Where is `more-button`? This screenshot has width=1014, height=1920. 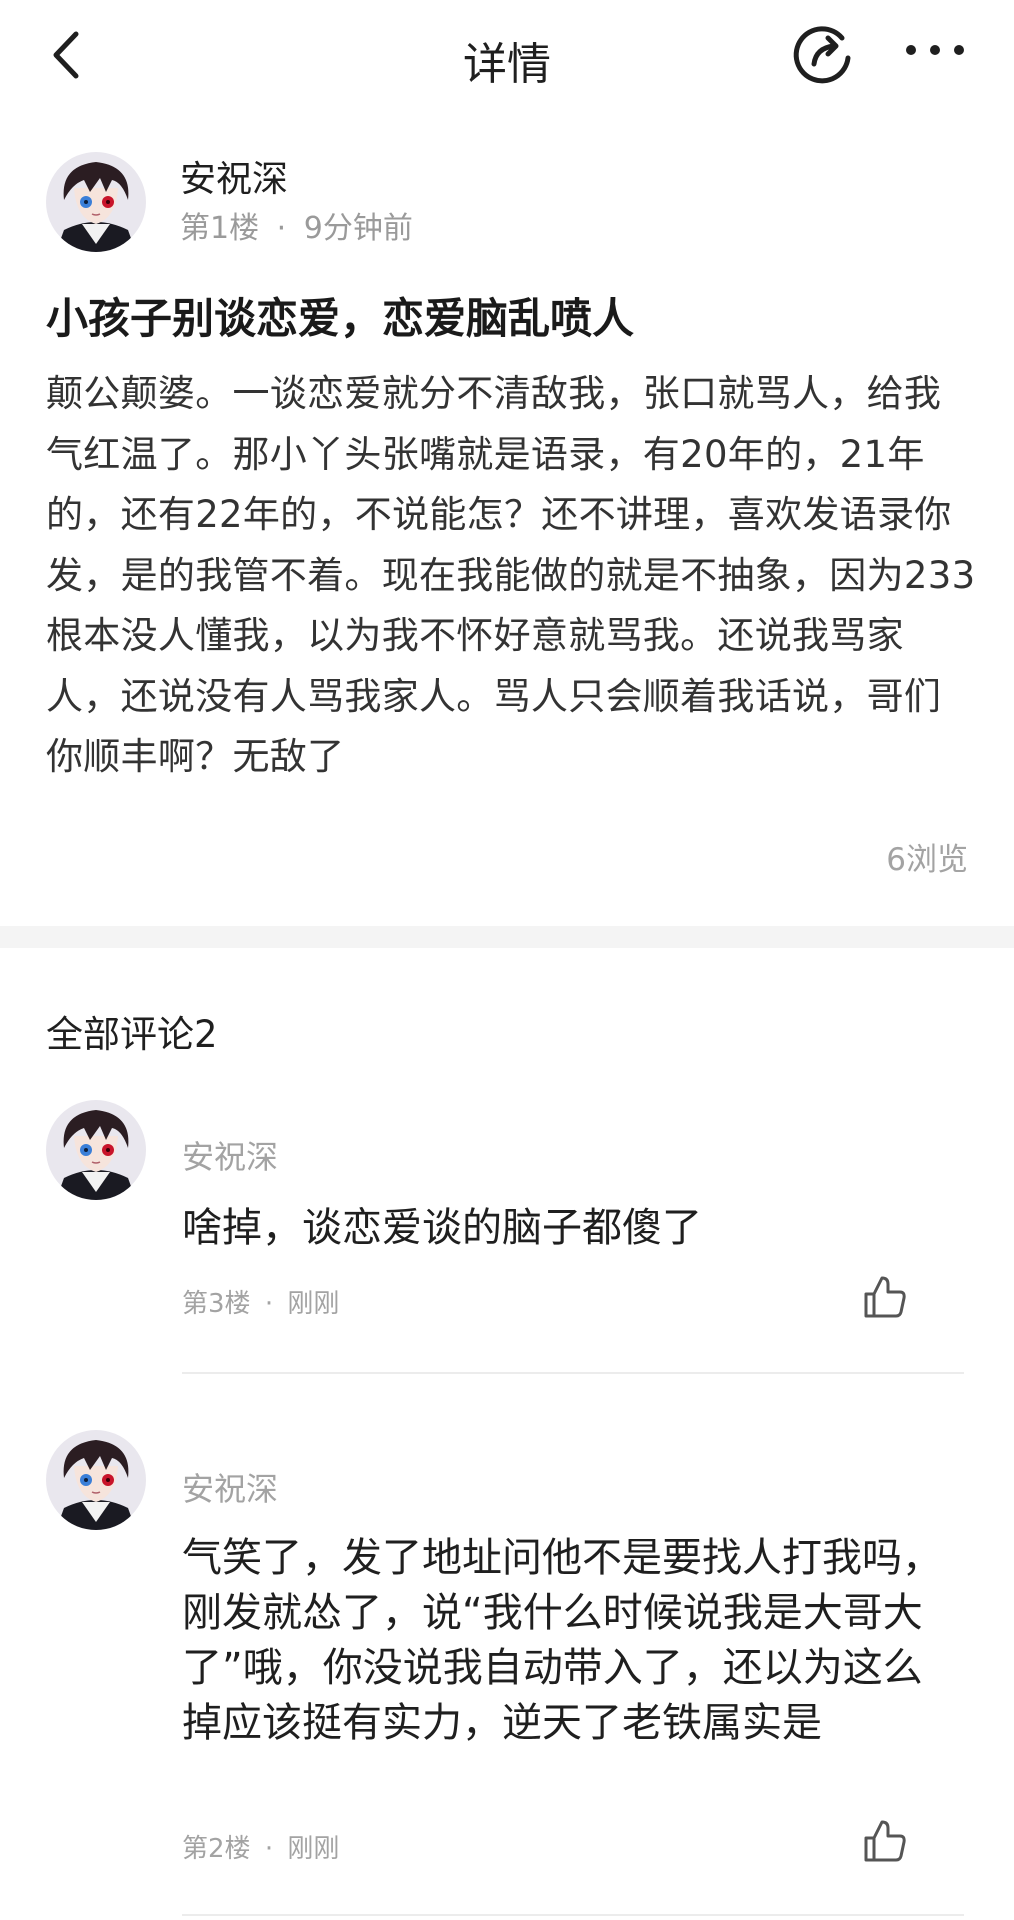 more-button is located at coordinates (935, 50).